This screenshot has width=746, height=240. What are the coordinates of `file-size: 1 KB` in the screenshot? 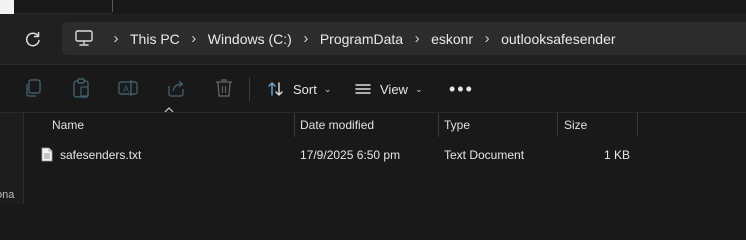 It's located at (616, 155).